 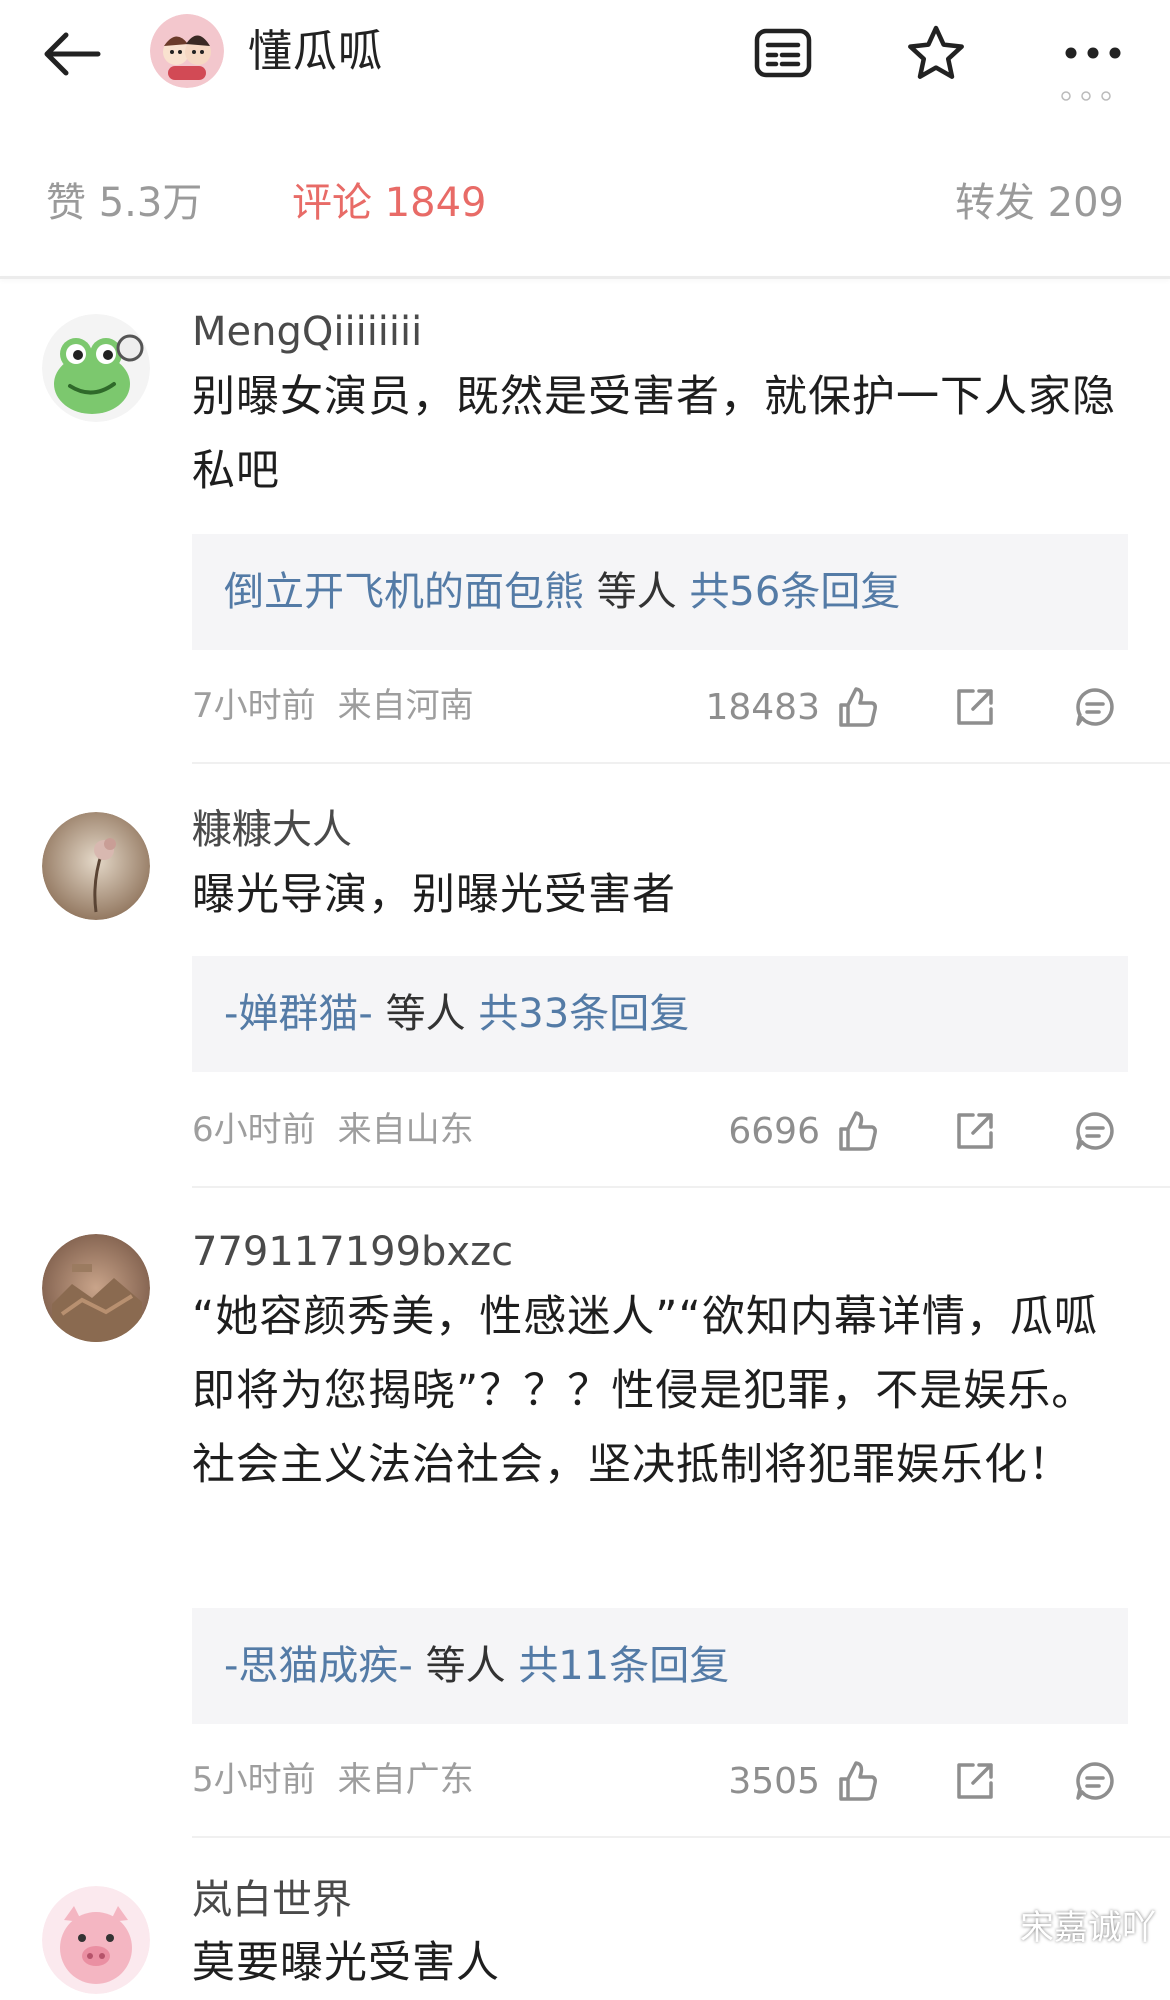 What do you see at coordinates (272, 1900) in the screenshot?
I see `comment-username: 岚白世界` at bounding box center [272, 1900].